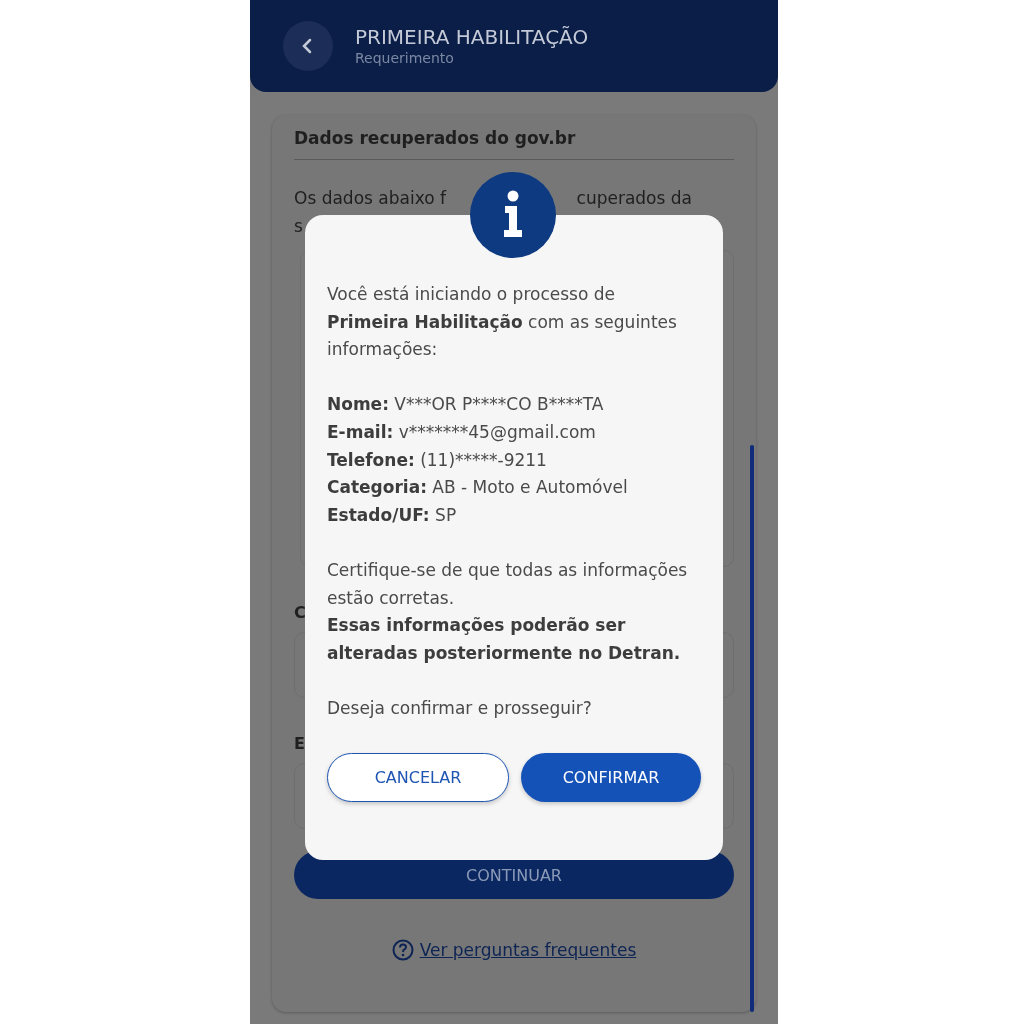 This screenshot has height=1024, width=1024. I want to click on cancel-button: CANCELAR, so click(418, 777).